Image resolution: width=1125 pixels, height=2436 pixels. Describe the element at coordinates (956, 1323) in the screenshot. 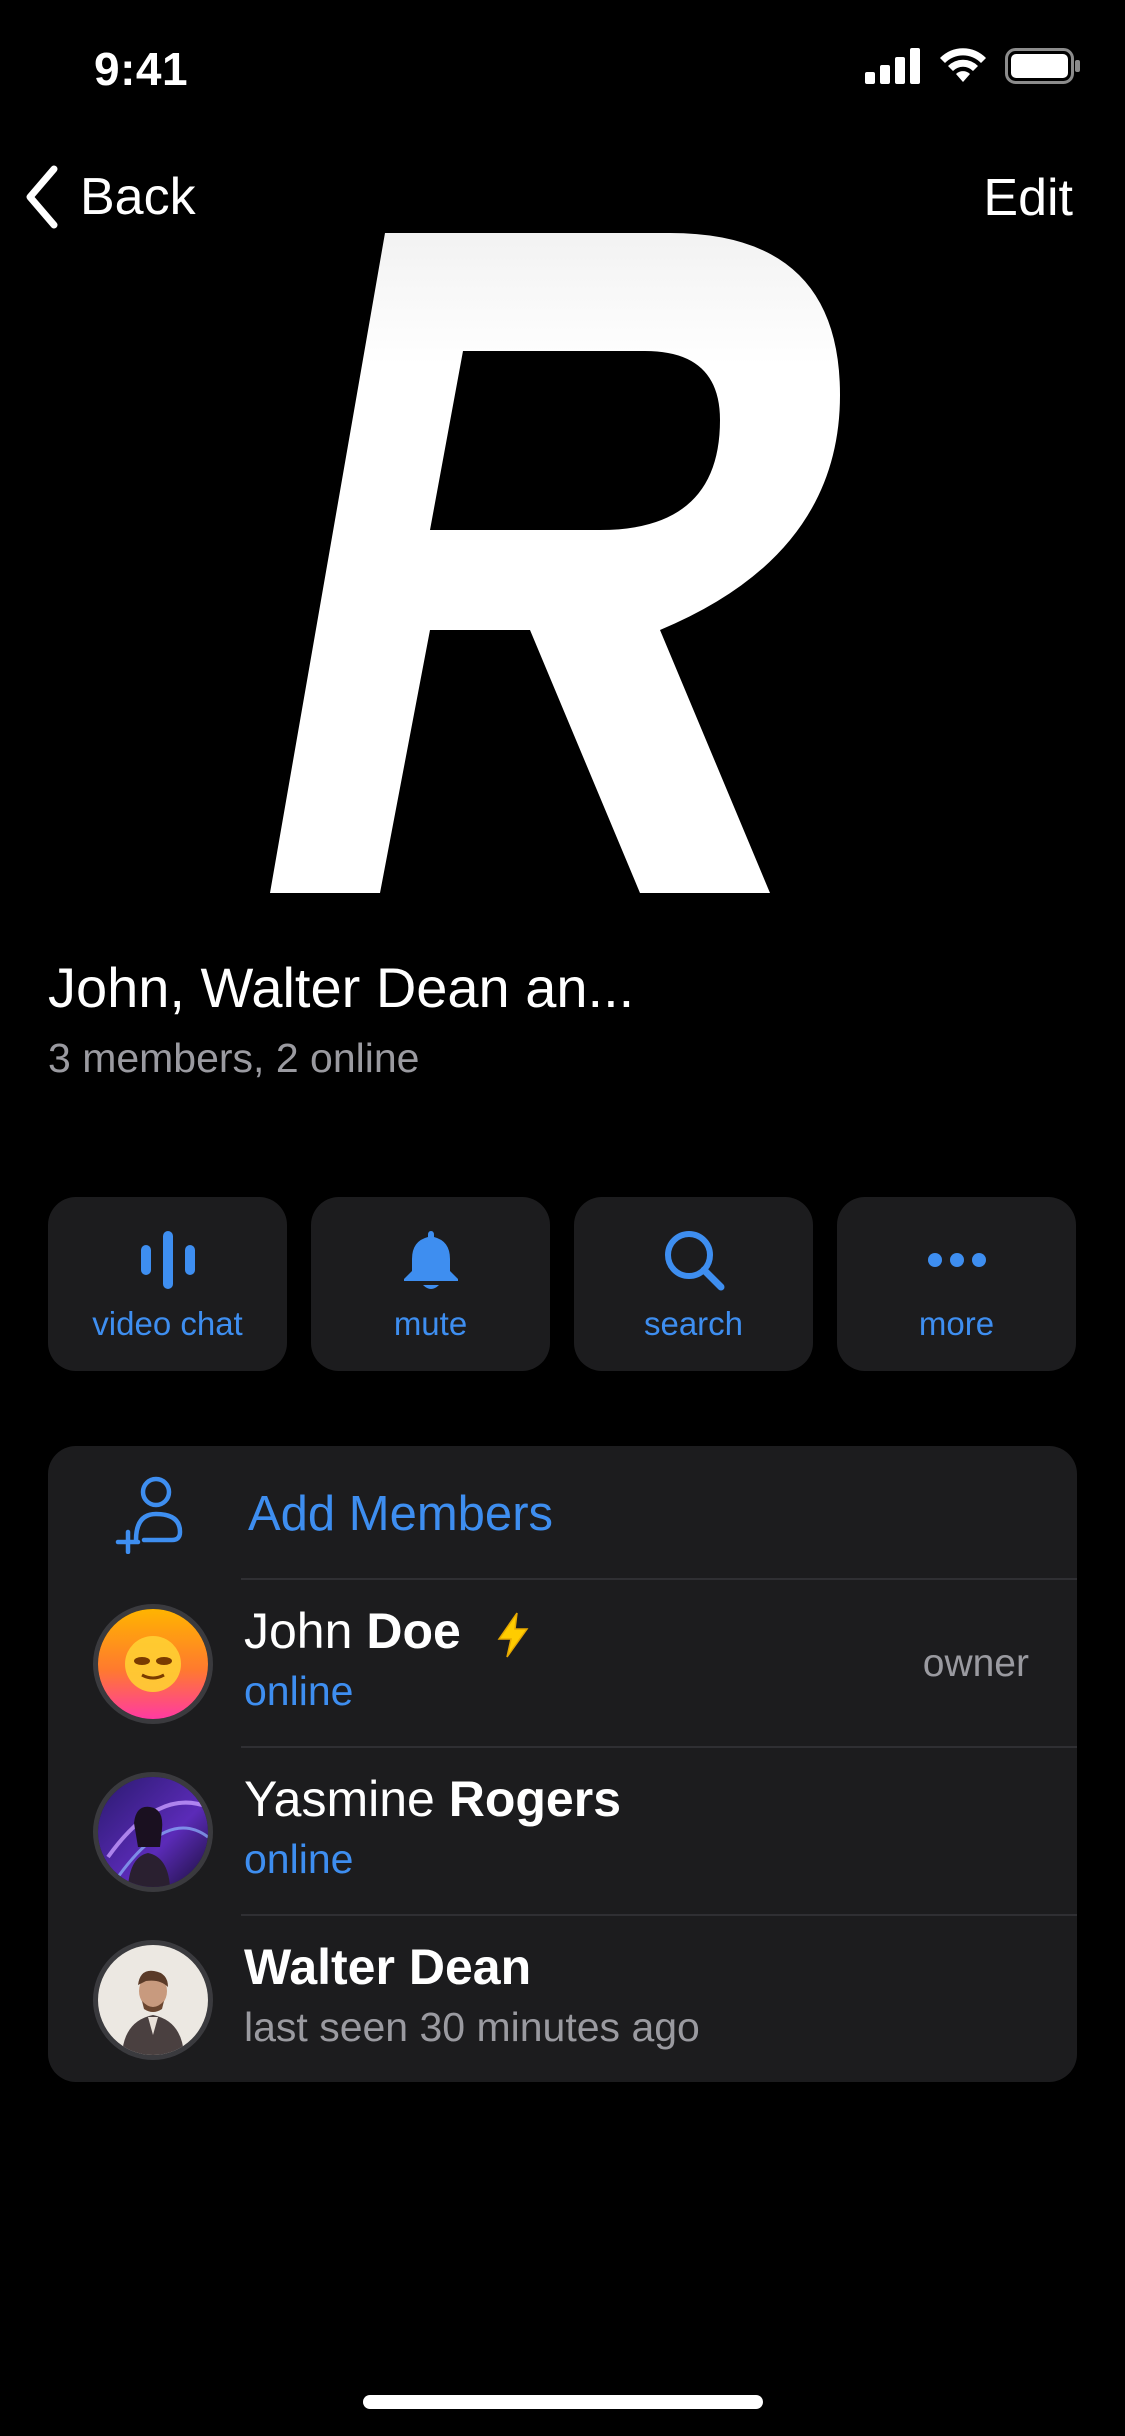

I see `more-label: more` at that location.